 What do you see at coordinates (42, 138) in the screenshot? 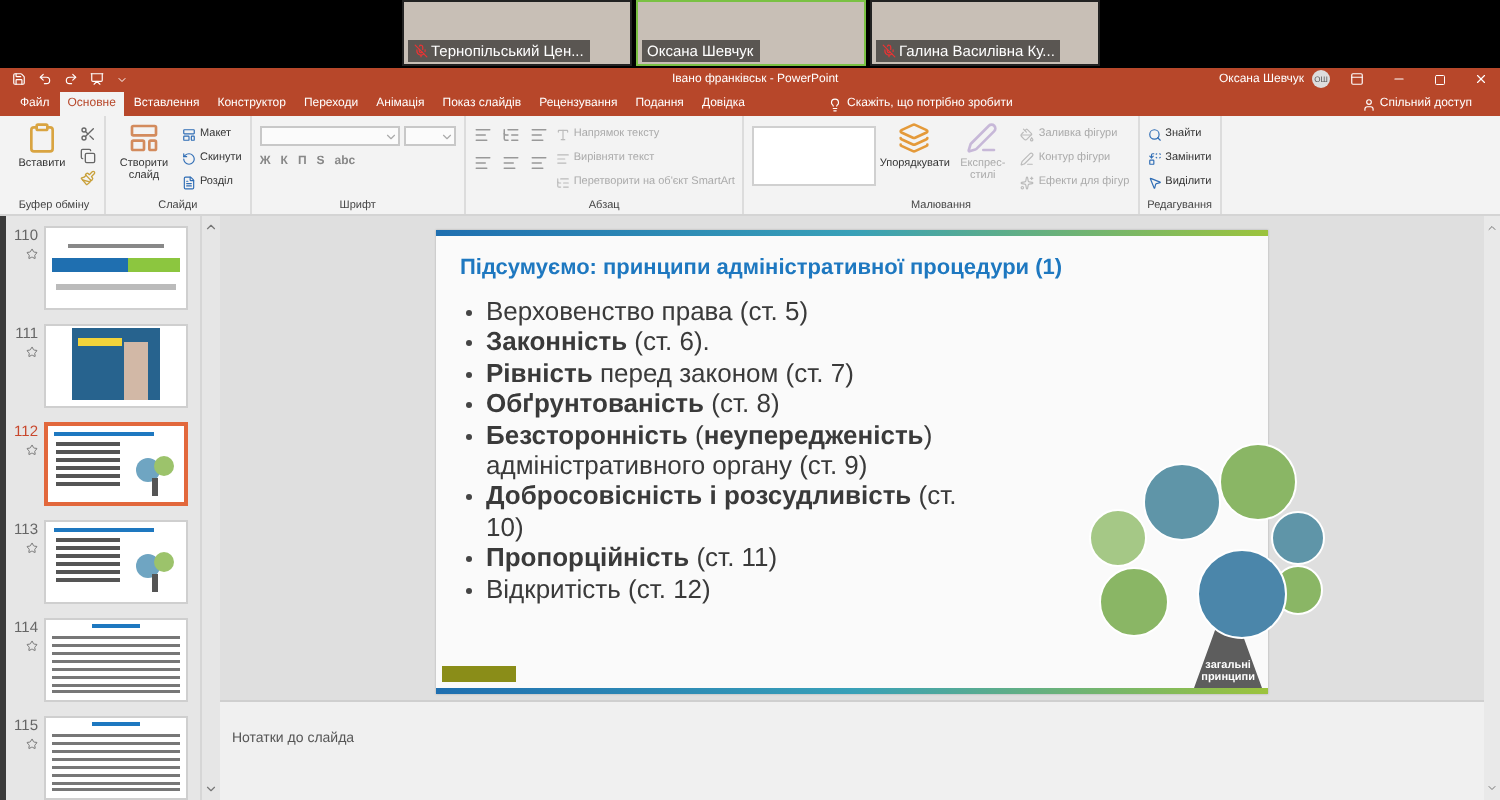
I see `clipboard-icon` at bounding box center [42, 138].